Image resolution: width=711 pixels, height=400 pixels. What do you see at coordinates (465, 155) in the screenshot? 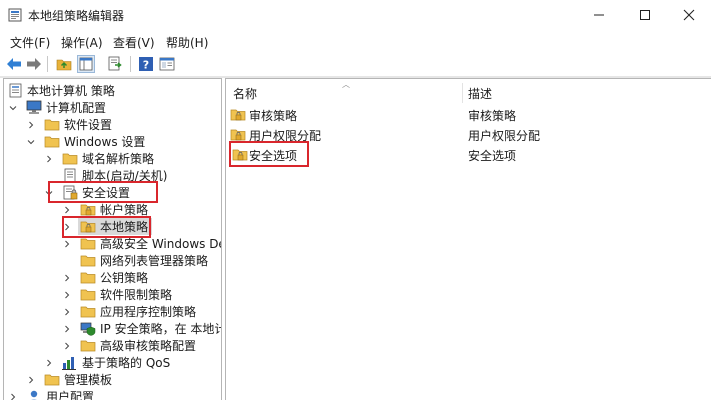
I see `list-row-security-options: 安全选项 安全选项` at bounding box center [465, 155].